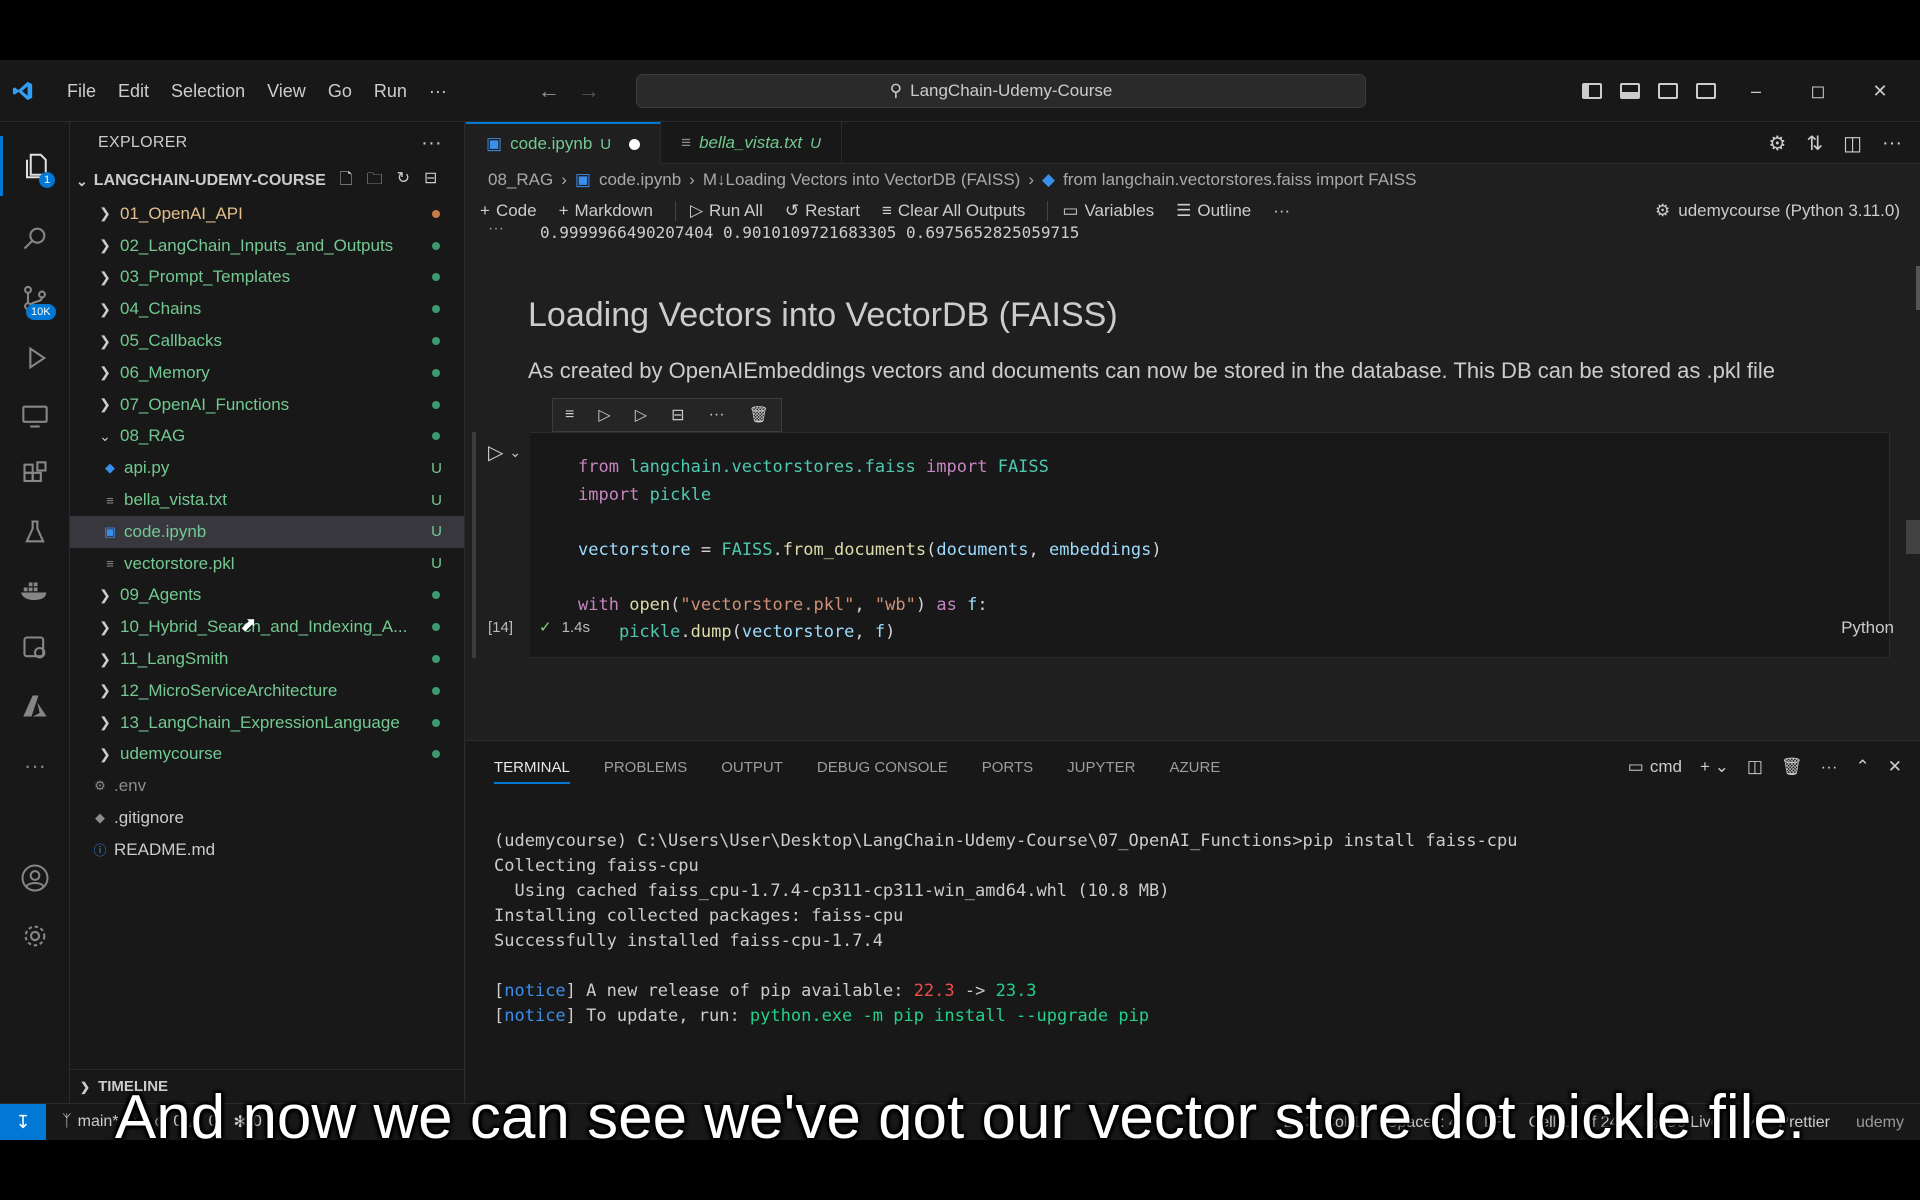  What do you see at coordinates (431, 143) in the screenshot?
I see `explorer-more-icon: ···` at bounding box center [431, 143].